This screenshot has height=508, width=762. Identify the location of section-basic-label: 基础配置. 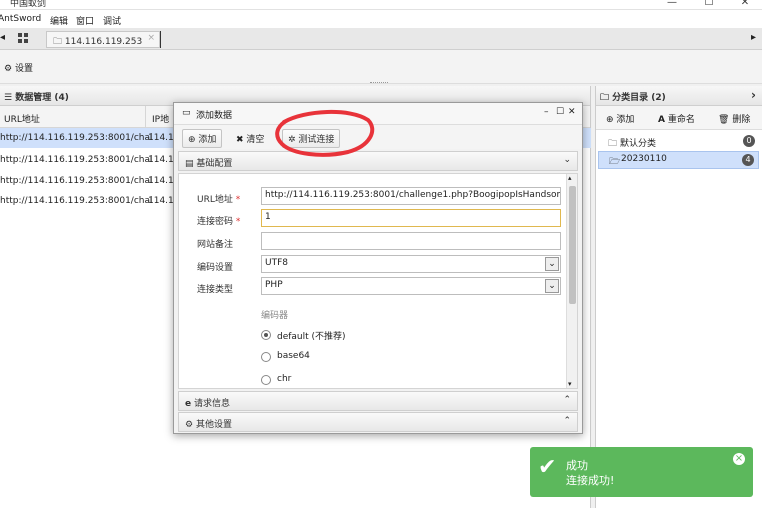
(214, 164).